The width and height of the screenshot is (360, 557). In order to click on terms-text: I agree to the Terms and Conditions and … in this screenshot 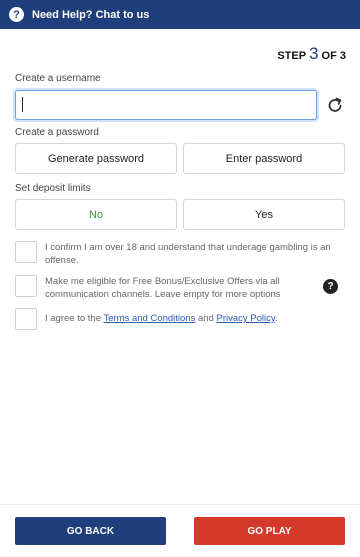, I will do `click(190, 319)`.